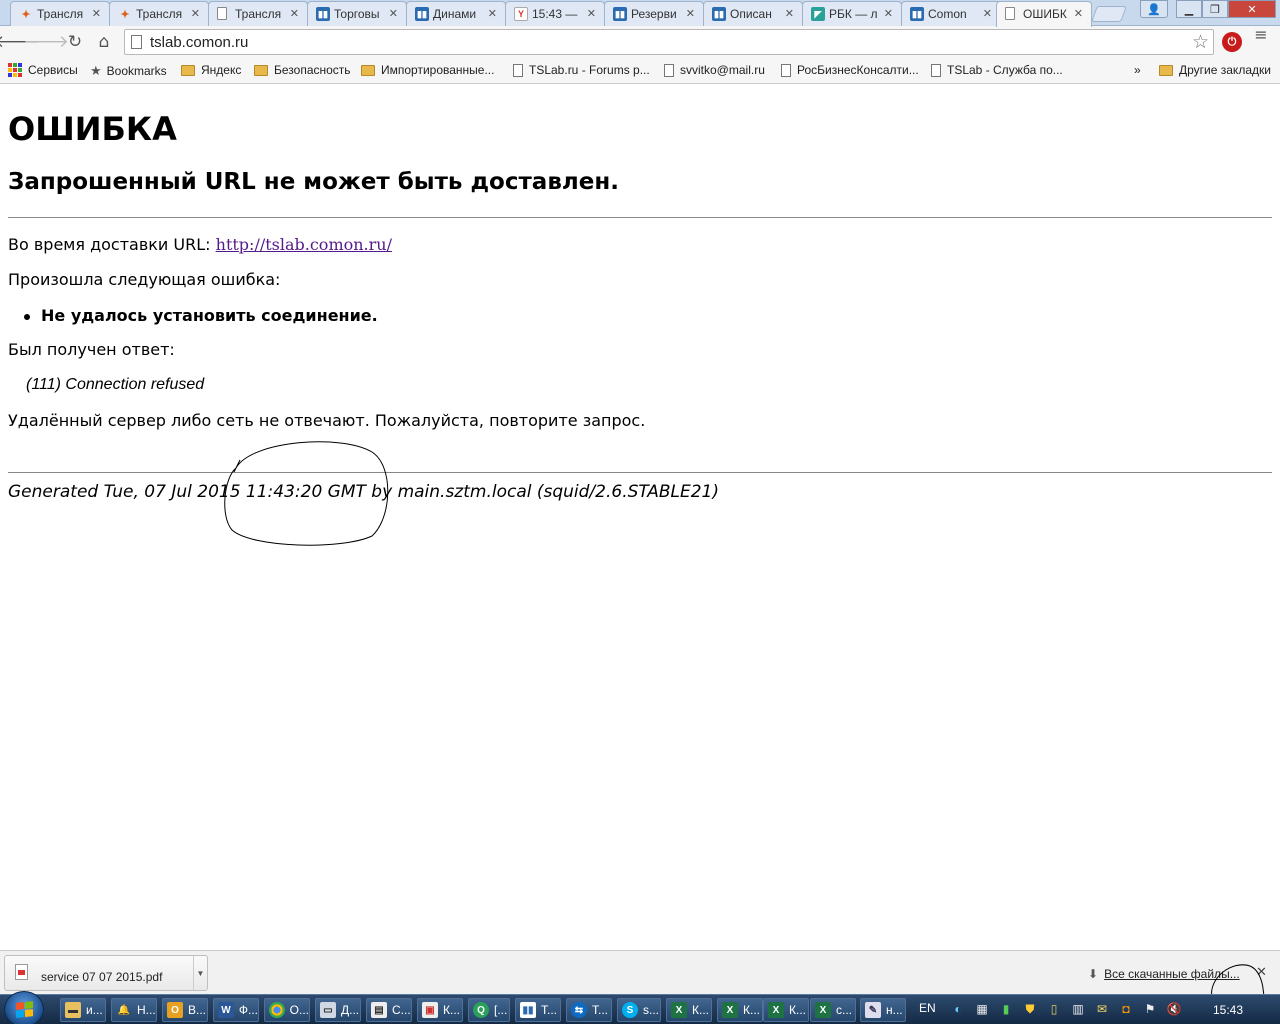 This screenshot has width=1280, height=1024. Describe the element at coordinates (91, 349) in the screenshot. I see `response-label: Был получен ответ:` at that location.